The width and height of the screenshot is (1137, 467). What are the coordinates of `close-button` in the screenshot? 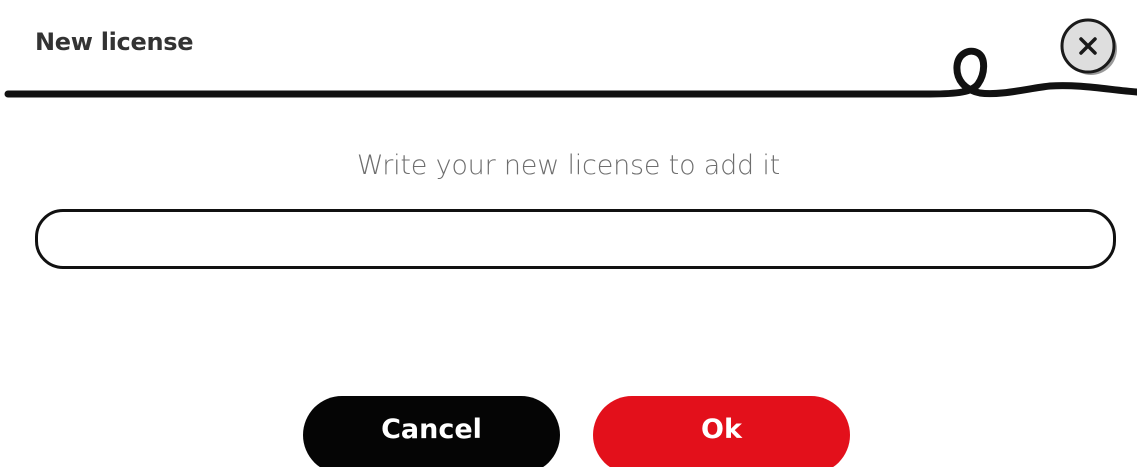 It's located at (1089, 47).